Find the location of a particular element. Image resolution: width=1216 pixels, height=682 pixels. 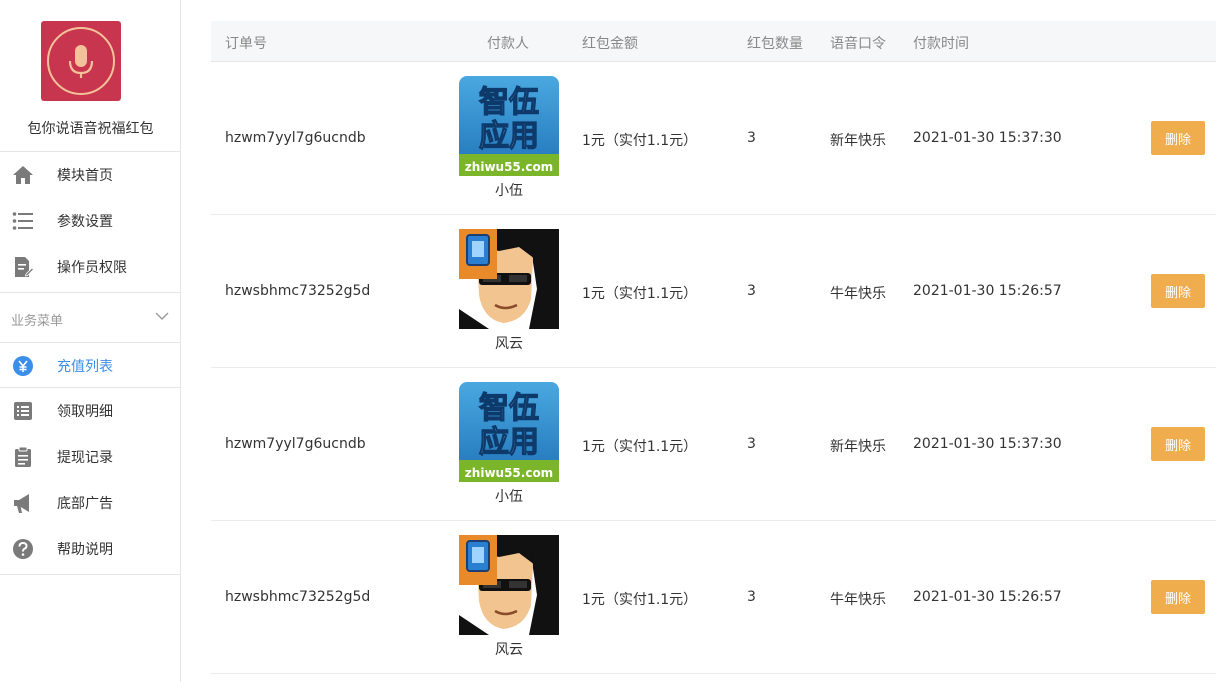

nav-item-label: 提现记录 is located at coordinates (85, 458).